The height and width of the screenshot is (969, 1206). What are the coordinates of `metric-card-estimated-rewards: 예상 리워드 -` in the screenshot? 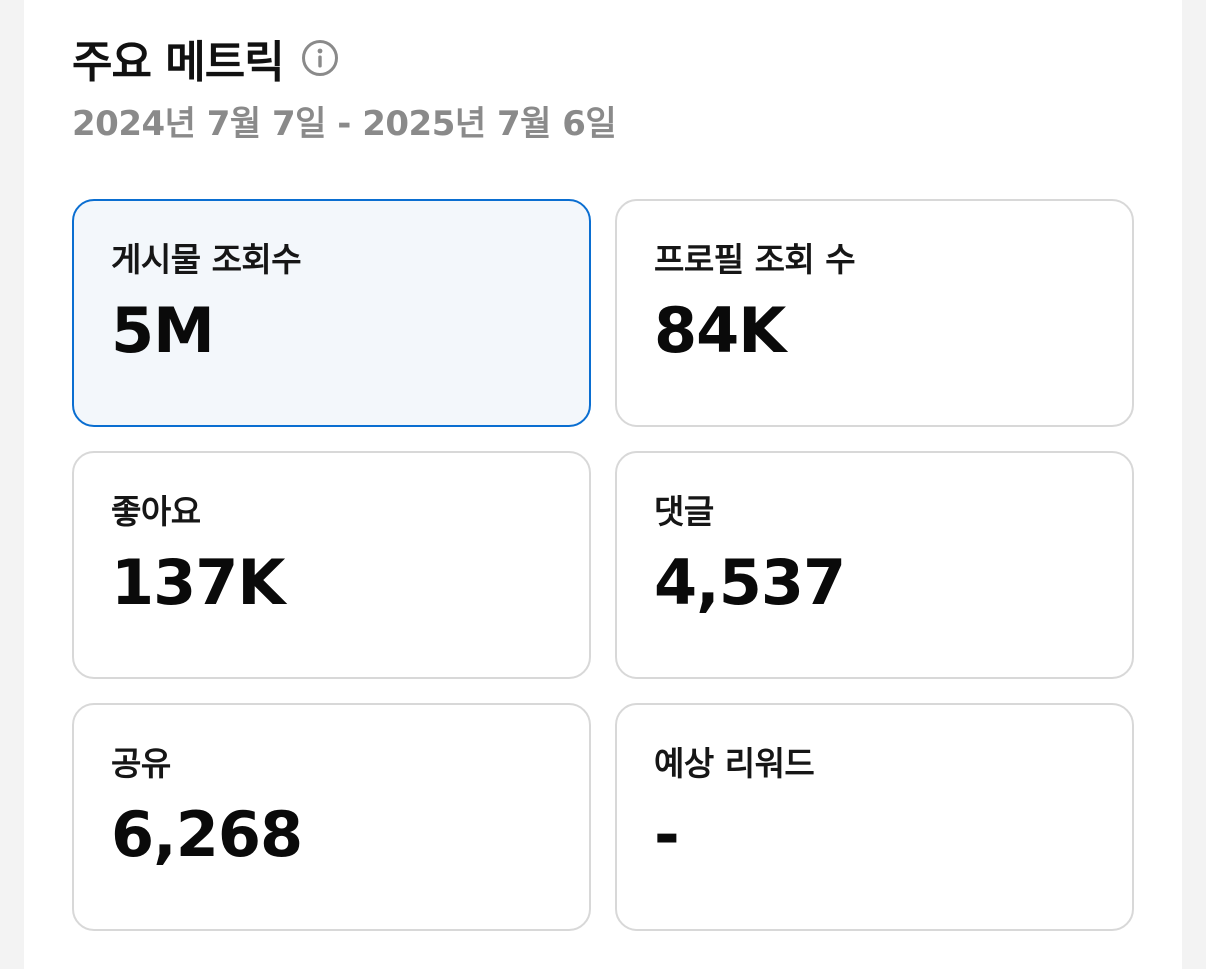 It's located at (874, 817).